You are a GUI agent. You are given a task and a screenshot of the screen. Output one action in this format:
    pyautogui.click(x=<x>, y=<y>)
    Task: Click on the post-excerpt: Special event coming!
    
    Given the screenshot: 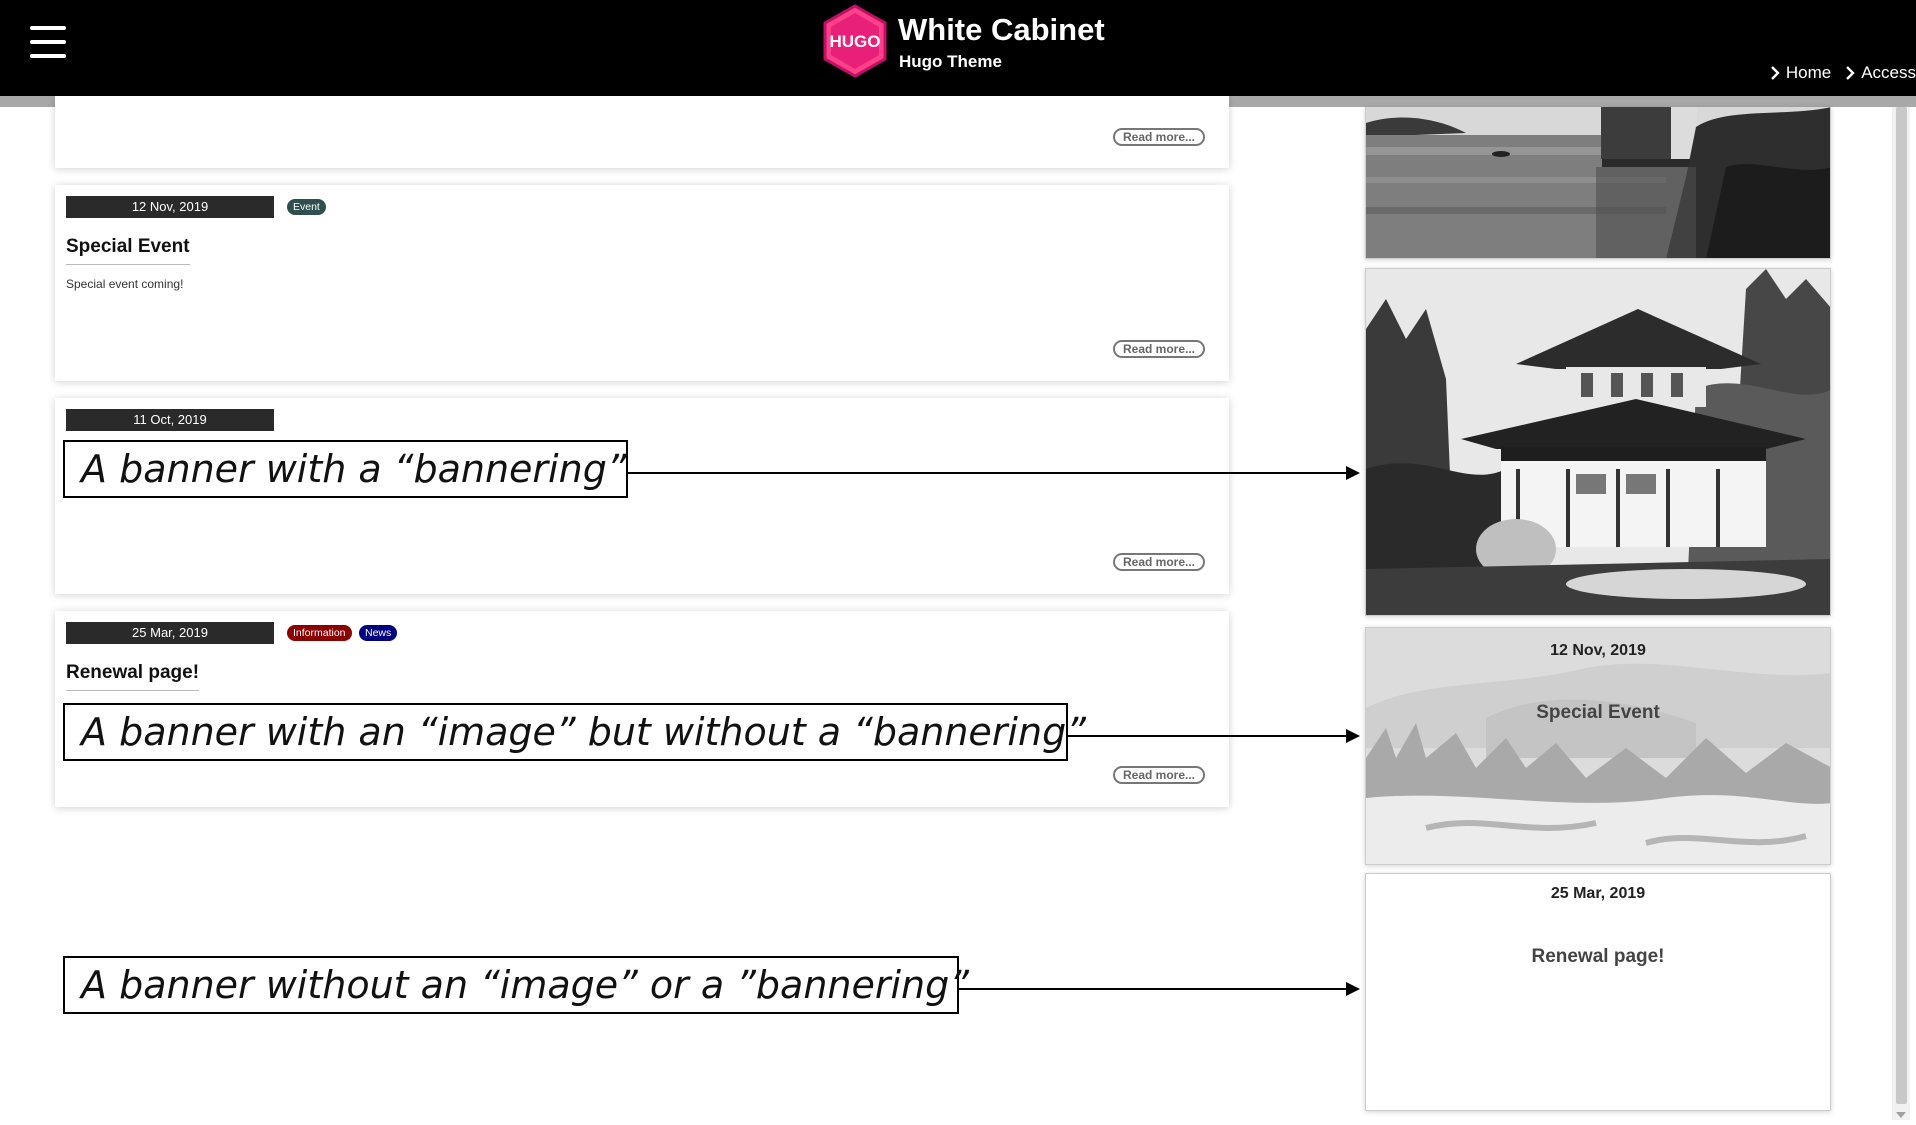 What is the action you would take?
    pyautogui.click(x=125, y=284)
    